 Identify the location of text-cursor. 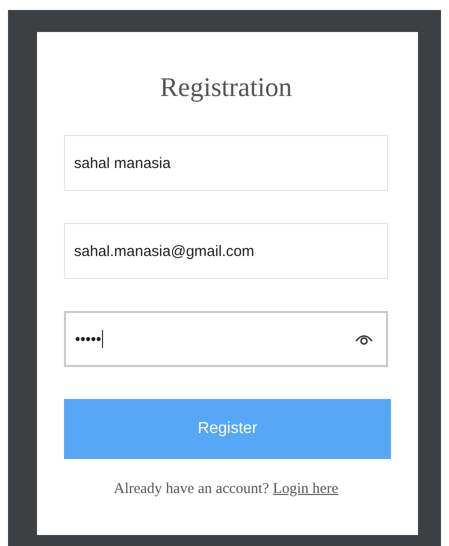
(103, 339).